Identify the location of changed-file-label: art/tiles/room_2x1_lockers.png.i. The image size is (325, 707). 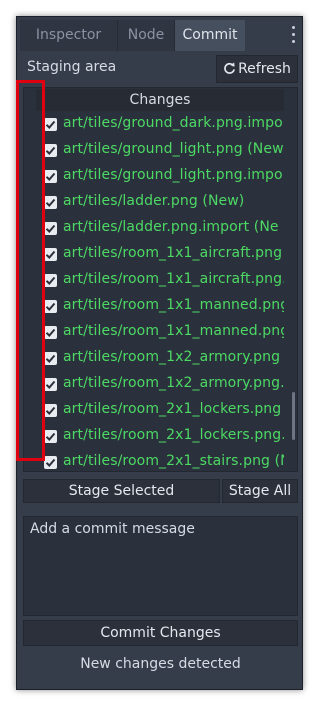
(173, 435).